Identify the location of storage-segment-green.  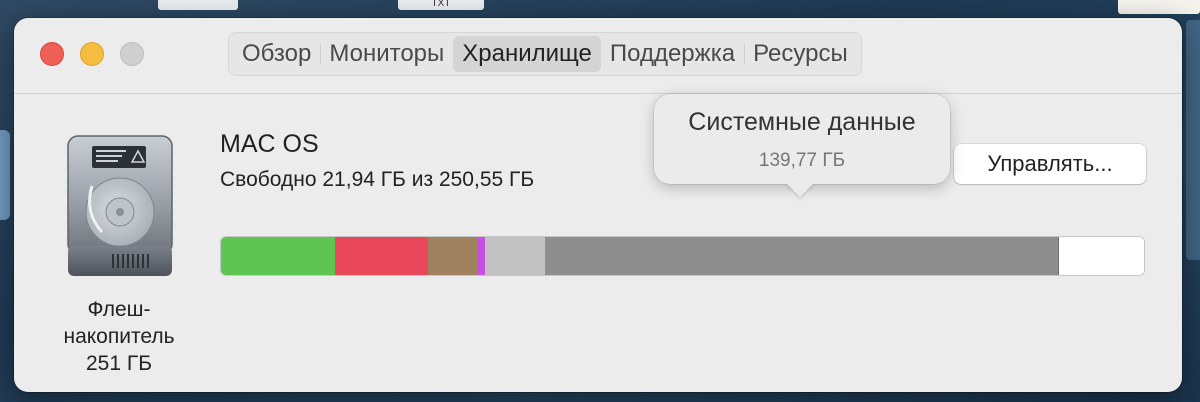
(278, 256).